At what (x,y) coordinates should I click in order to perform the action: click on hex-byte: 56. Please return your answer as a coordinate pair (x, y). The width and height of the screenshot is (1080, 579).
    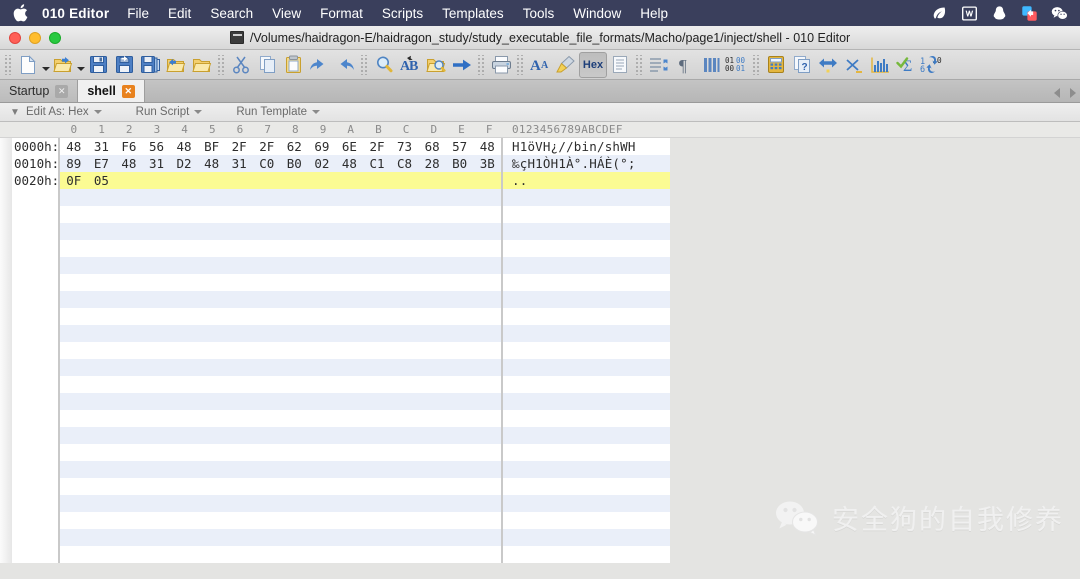
    Looking at the image, I should click on (157, 146).